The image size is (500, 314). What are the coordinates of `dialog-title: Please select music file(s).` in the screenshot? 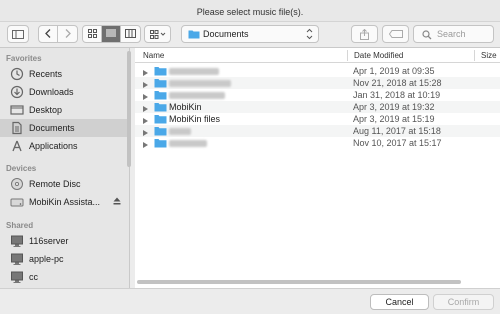 It's located at (250, 12).